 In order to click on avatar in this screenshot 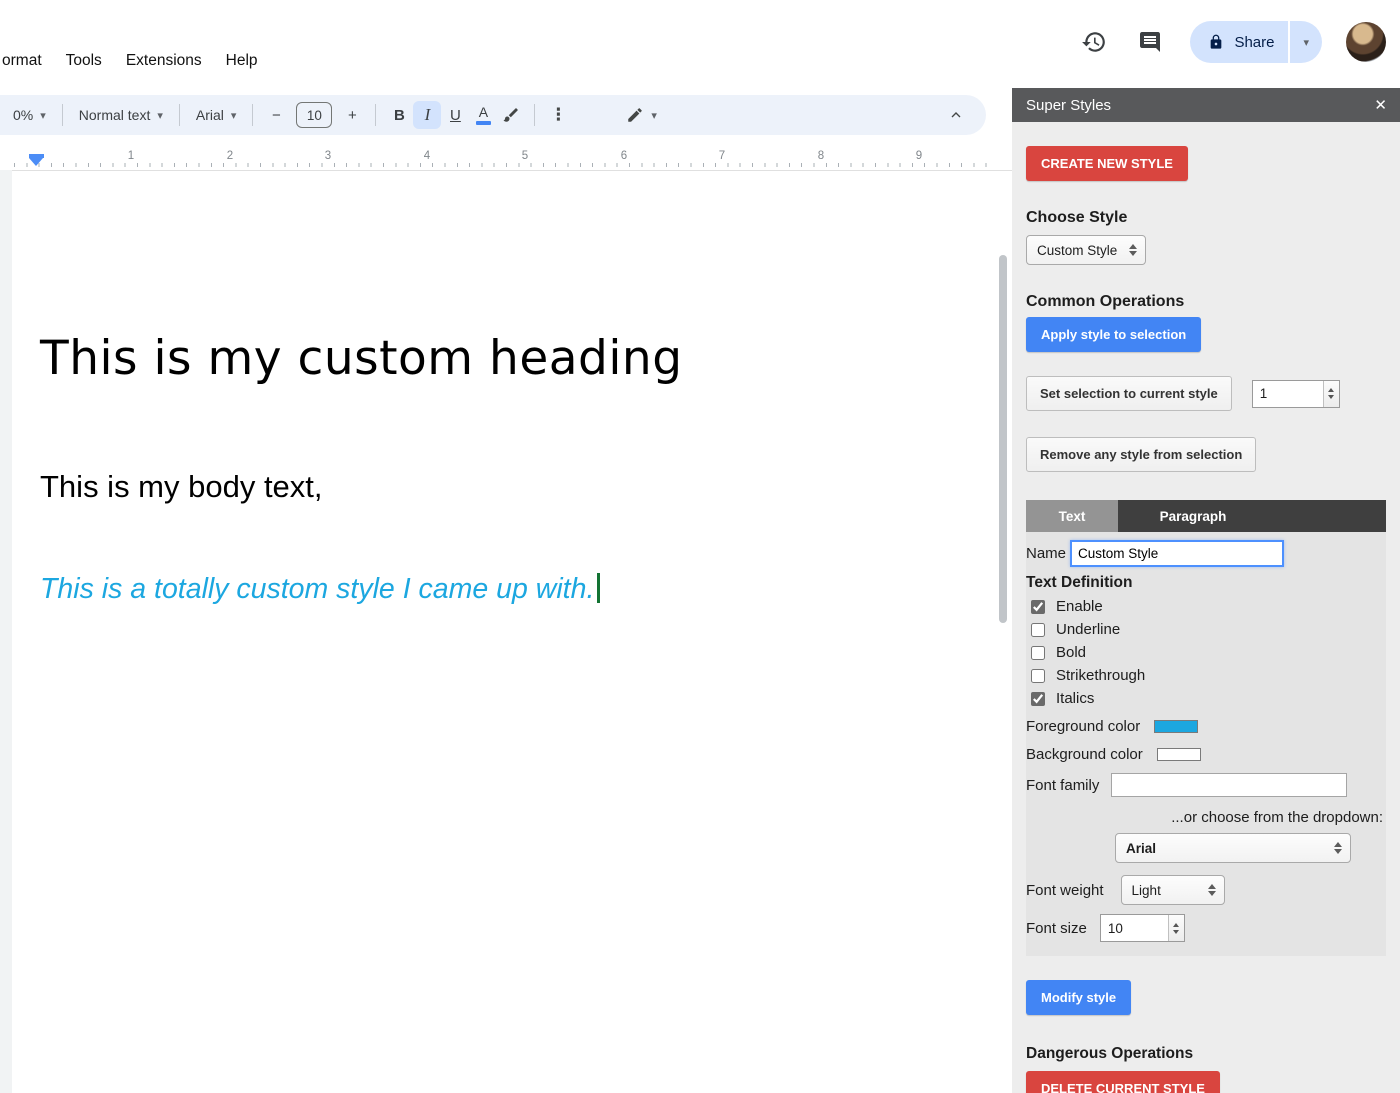, I will do `click(1366, 42)`.